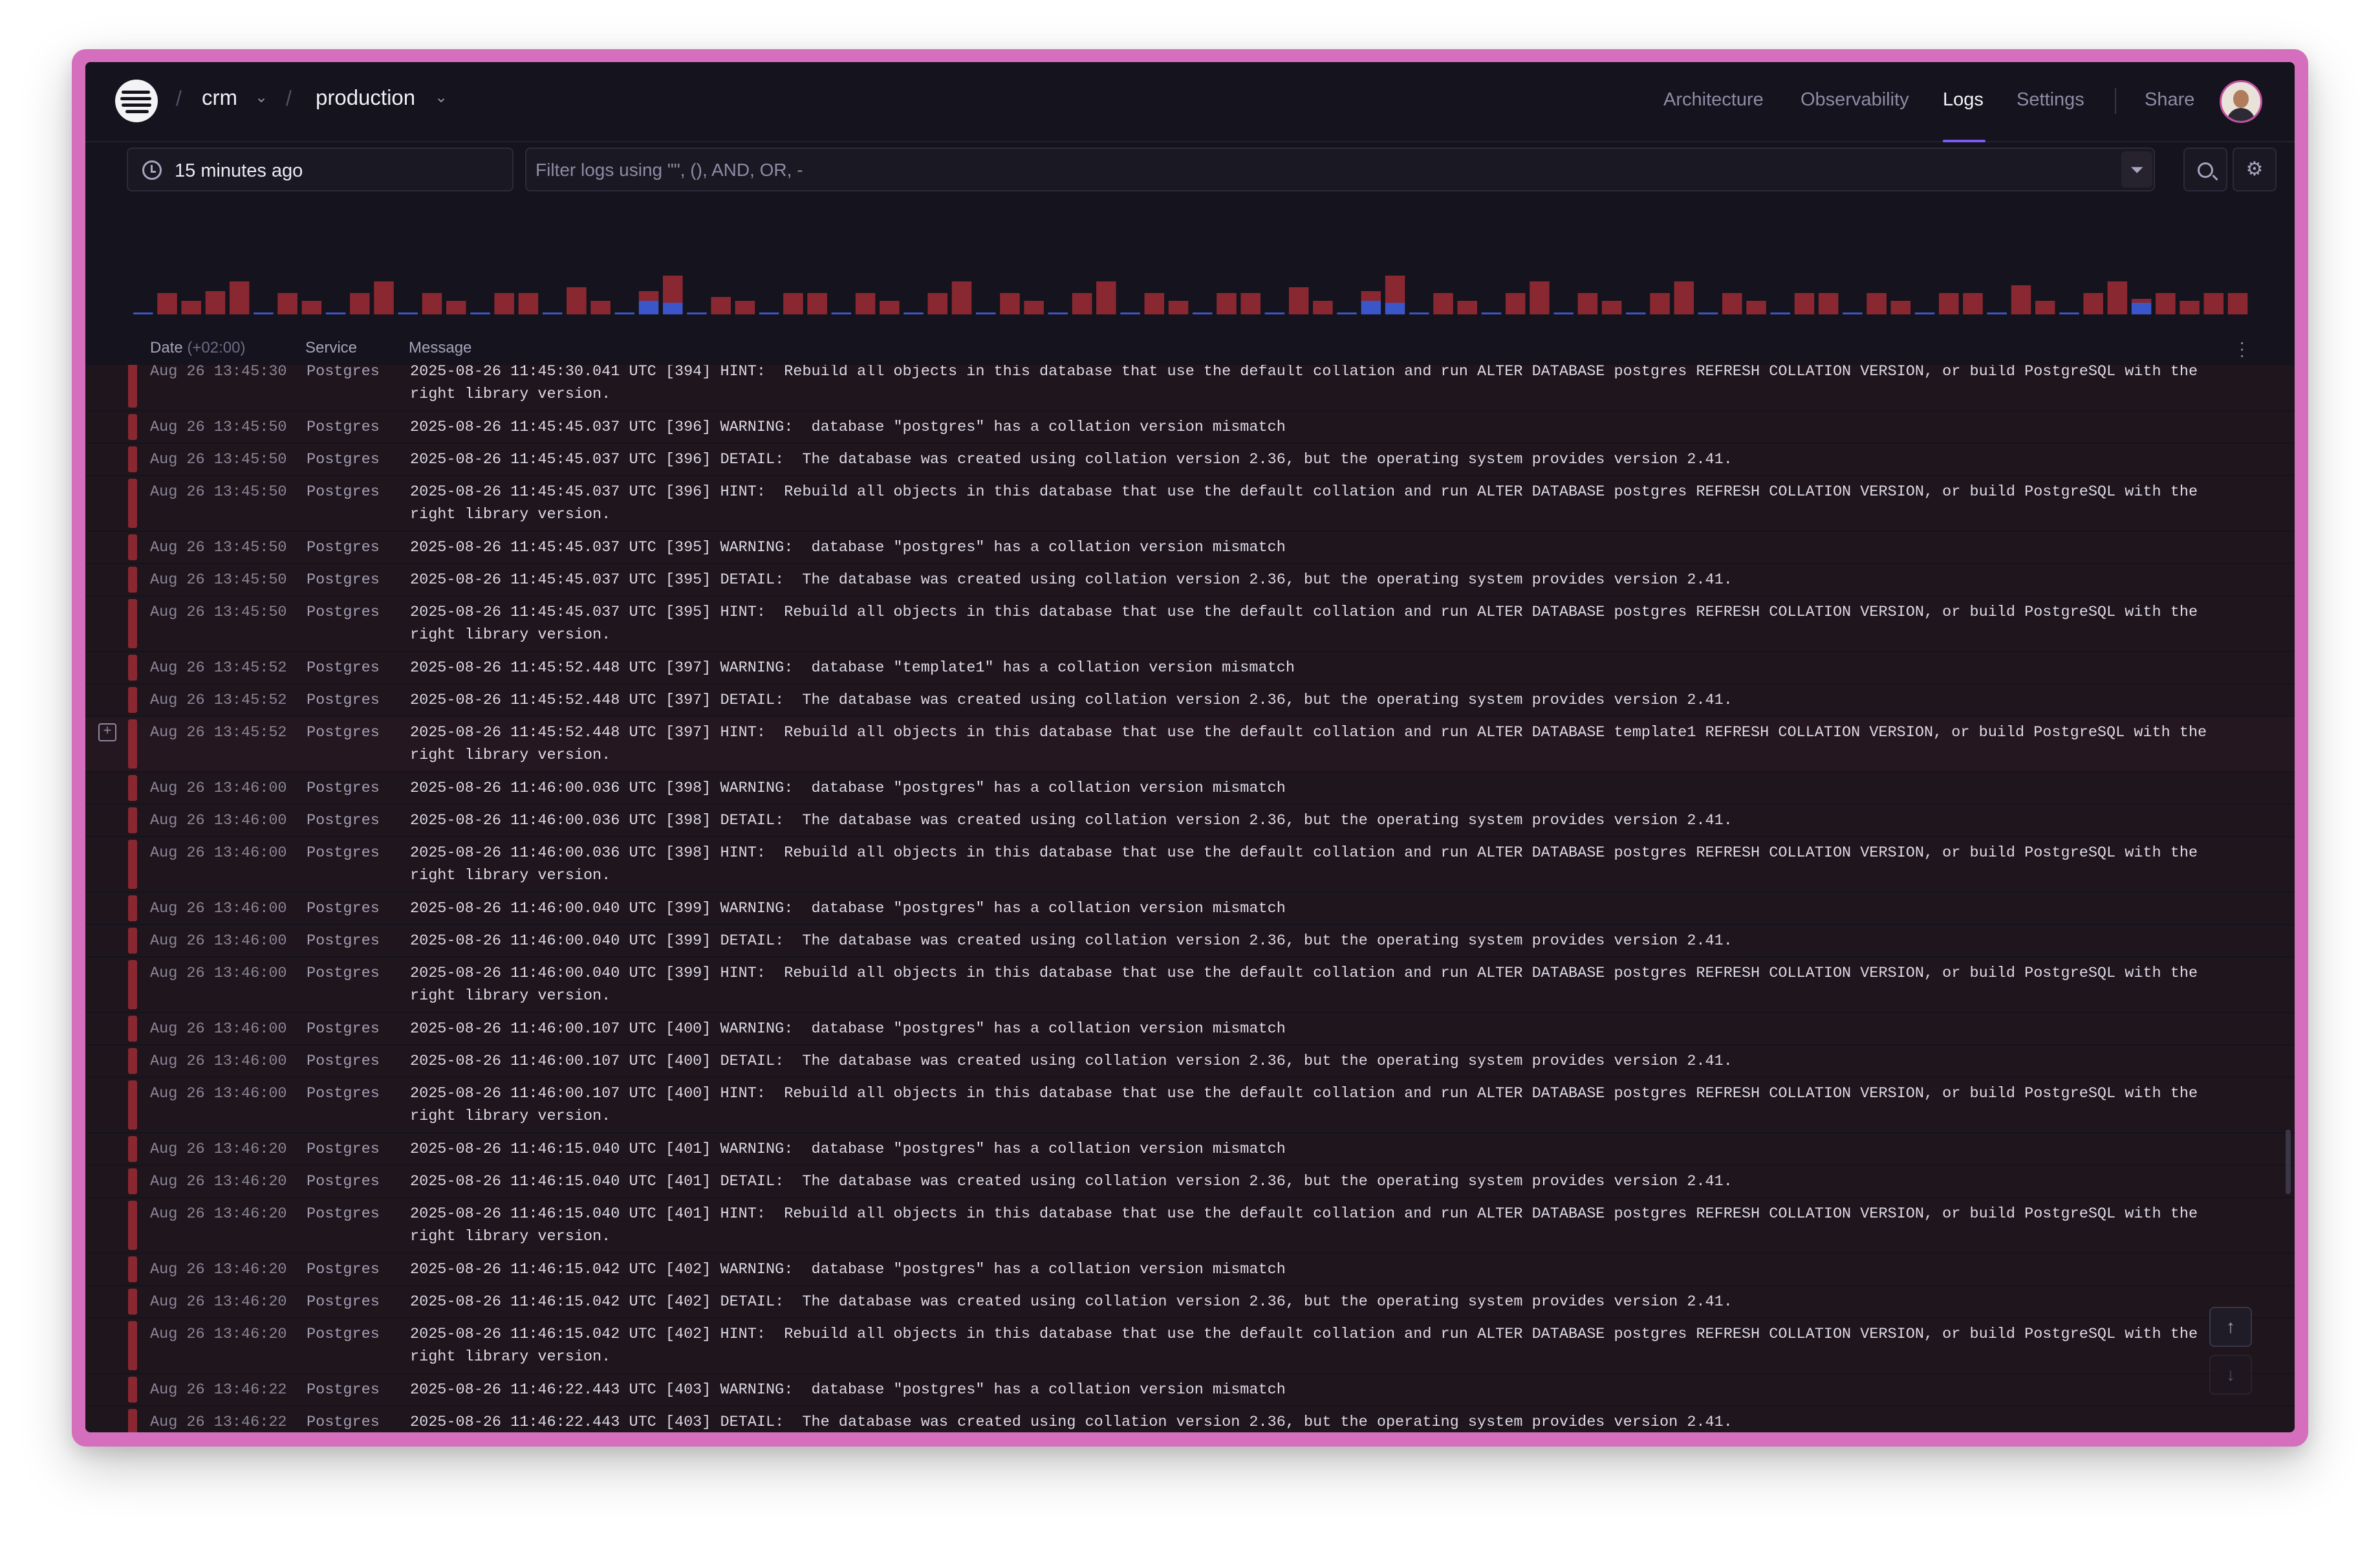 The height and width of the screenshot is (1541, 2380). I want to click on scroll-to-bottom-button: ↓, so click(2230, 1375).